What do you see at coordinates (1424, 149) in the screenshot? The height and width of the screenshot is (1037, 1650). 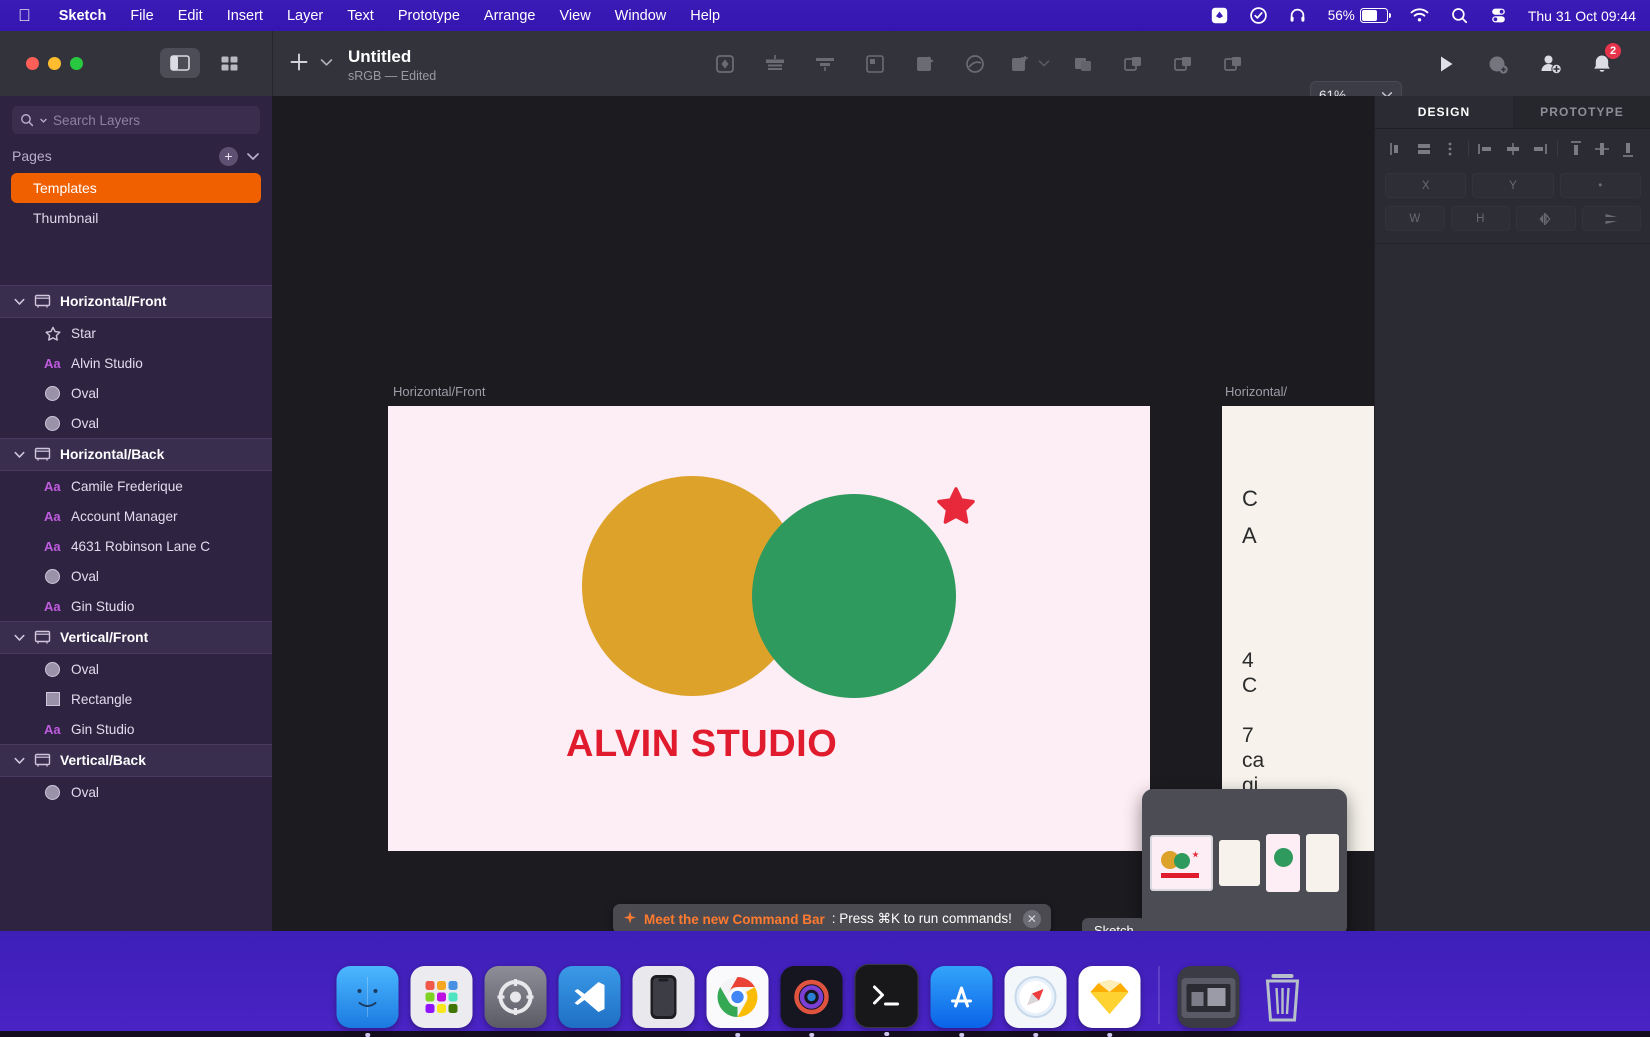 I see `align-center-horizontal-icon` at bounding box center [1424, 149].